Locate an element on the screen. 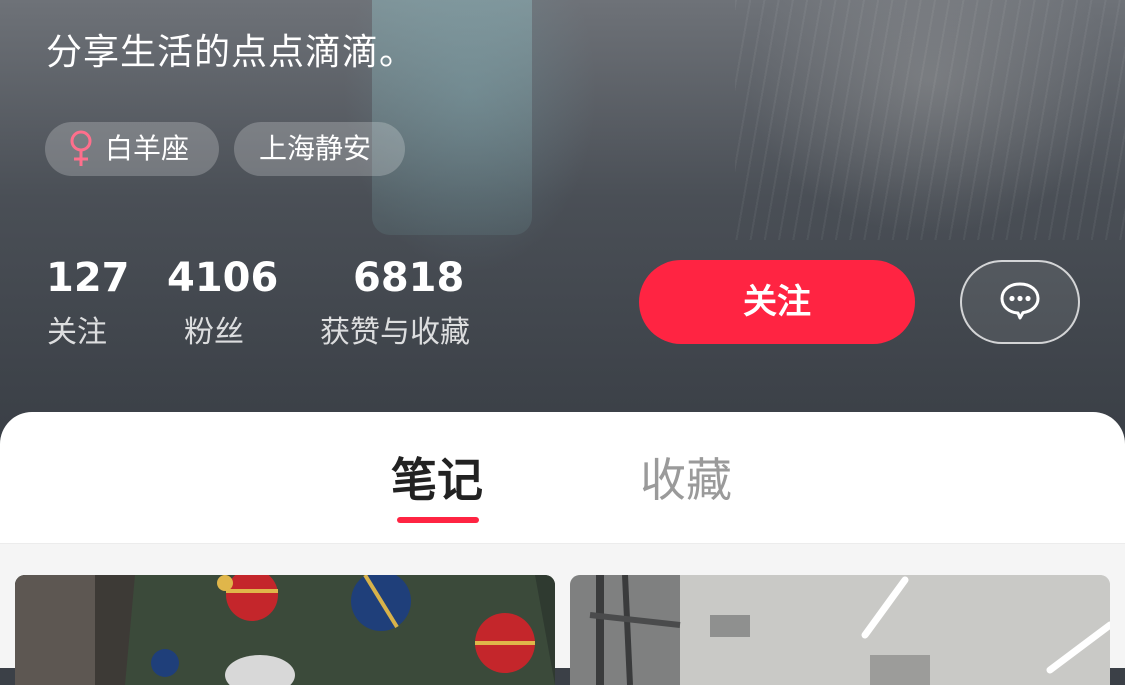  message-button is located at coordinates (1020, 302).